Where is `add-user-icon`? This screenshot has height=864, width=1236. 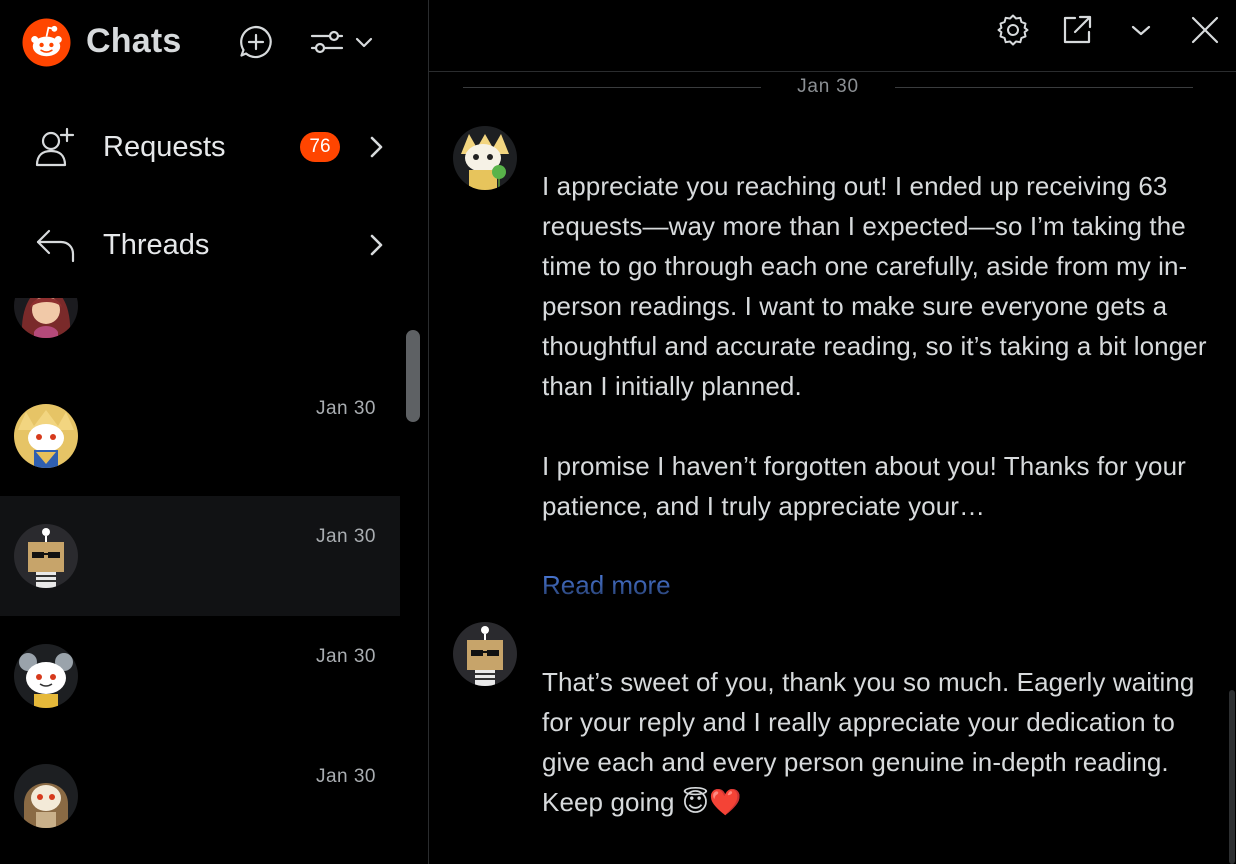
add-user-icon is located at coordinates (55, 147).